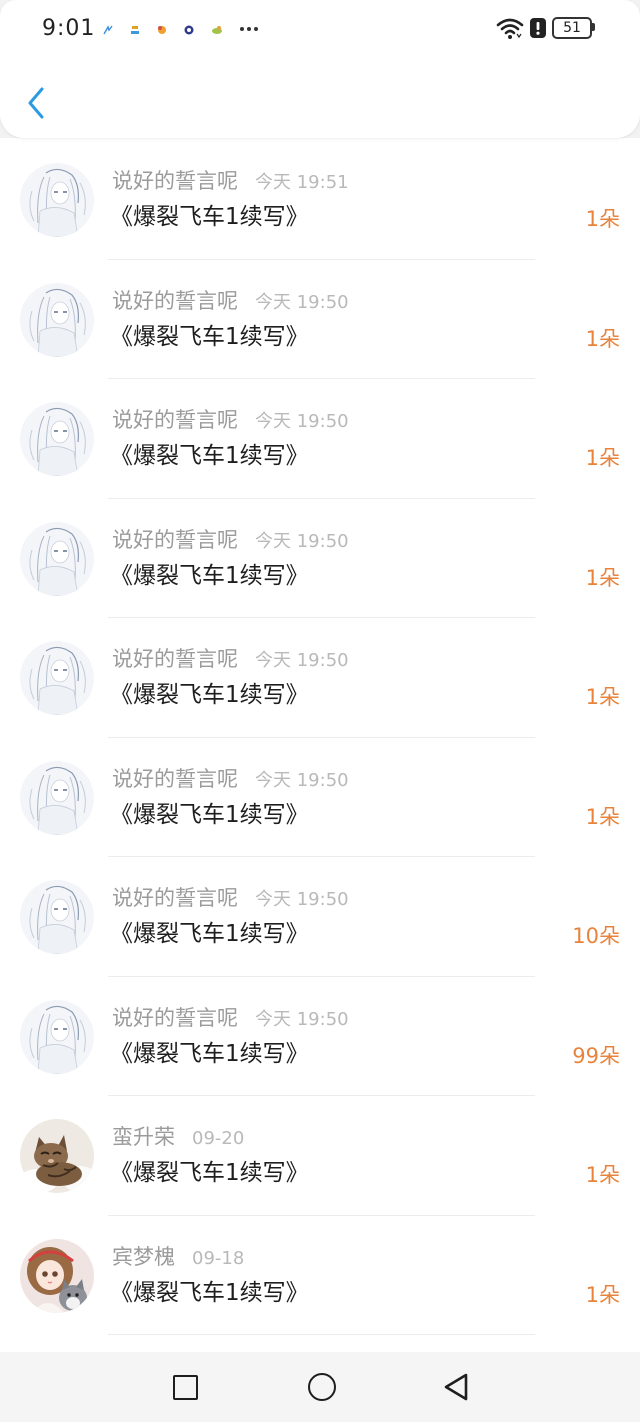 The height and width of the screenshot is (1422, 640). I want to click on list-item: 蛮升荣 09-20 《爆裂飞车1续写》 1朵, so click(320, 1156).